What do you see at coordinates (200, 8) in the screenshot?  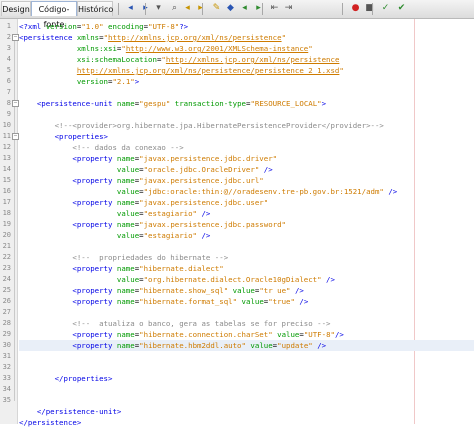 I see `find-next-icon: ▸` at bounding box center [200, 8].